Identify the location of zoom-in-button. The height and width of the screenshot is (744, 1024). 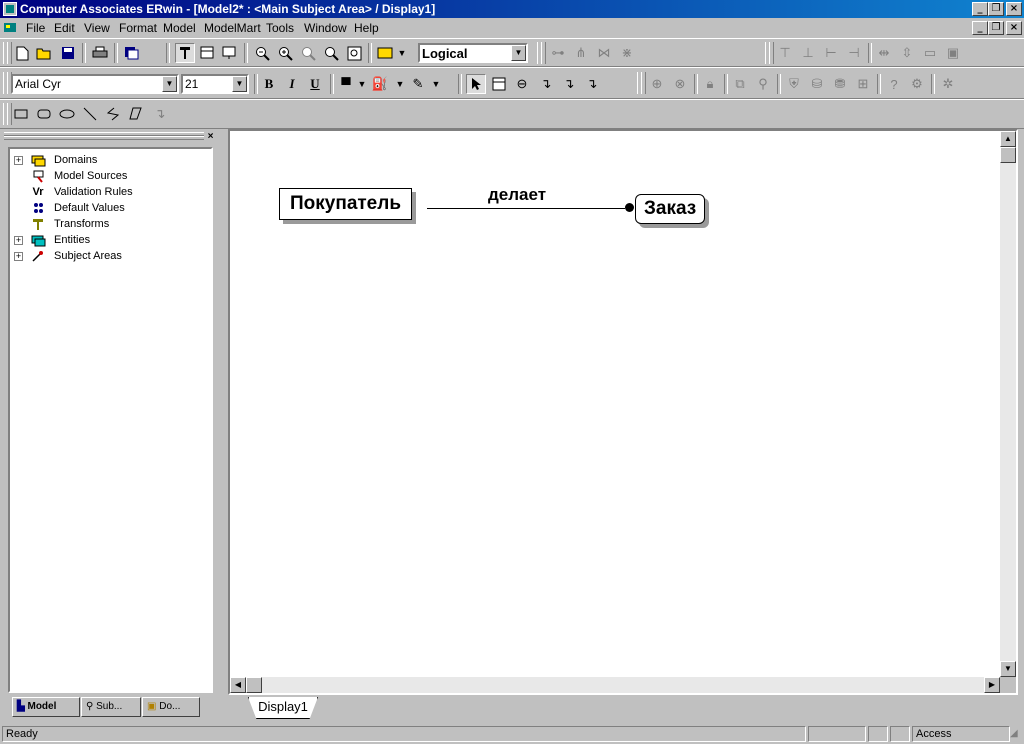
(285, 53).